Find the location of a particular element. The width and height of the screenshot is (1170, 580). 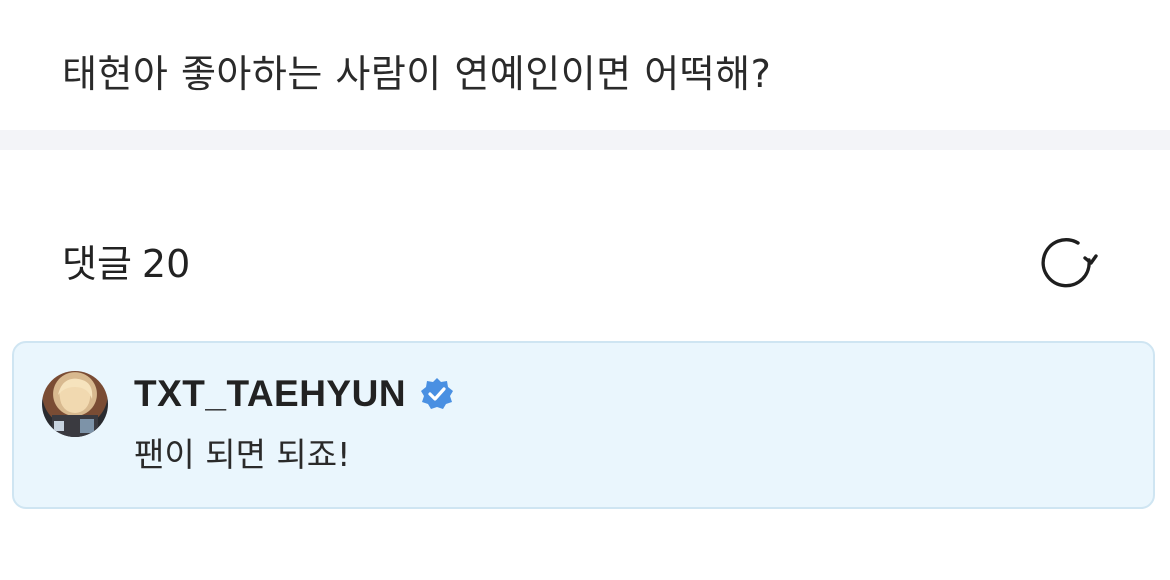

refresh-button is located at coordinates (1068, 264).